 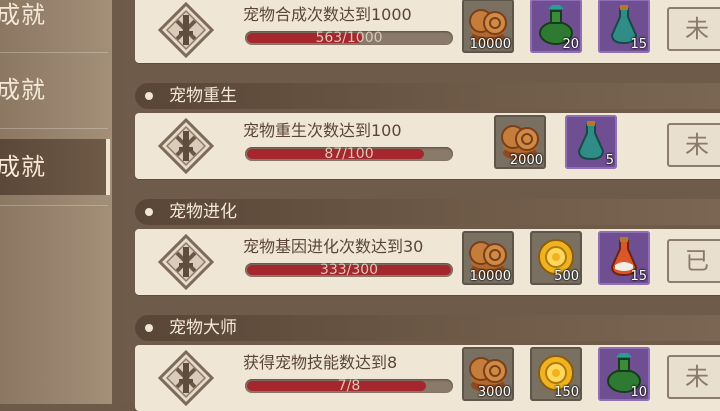 I want to click on section-title: 宠物进化, so click(x=203, y=212).